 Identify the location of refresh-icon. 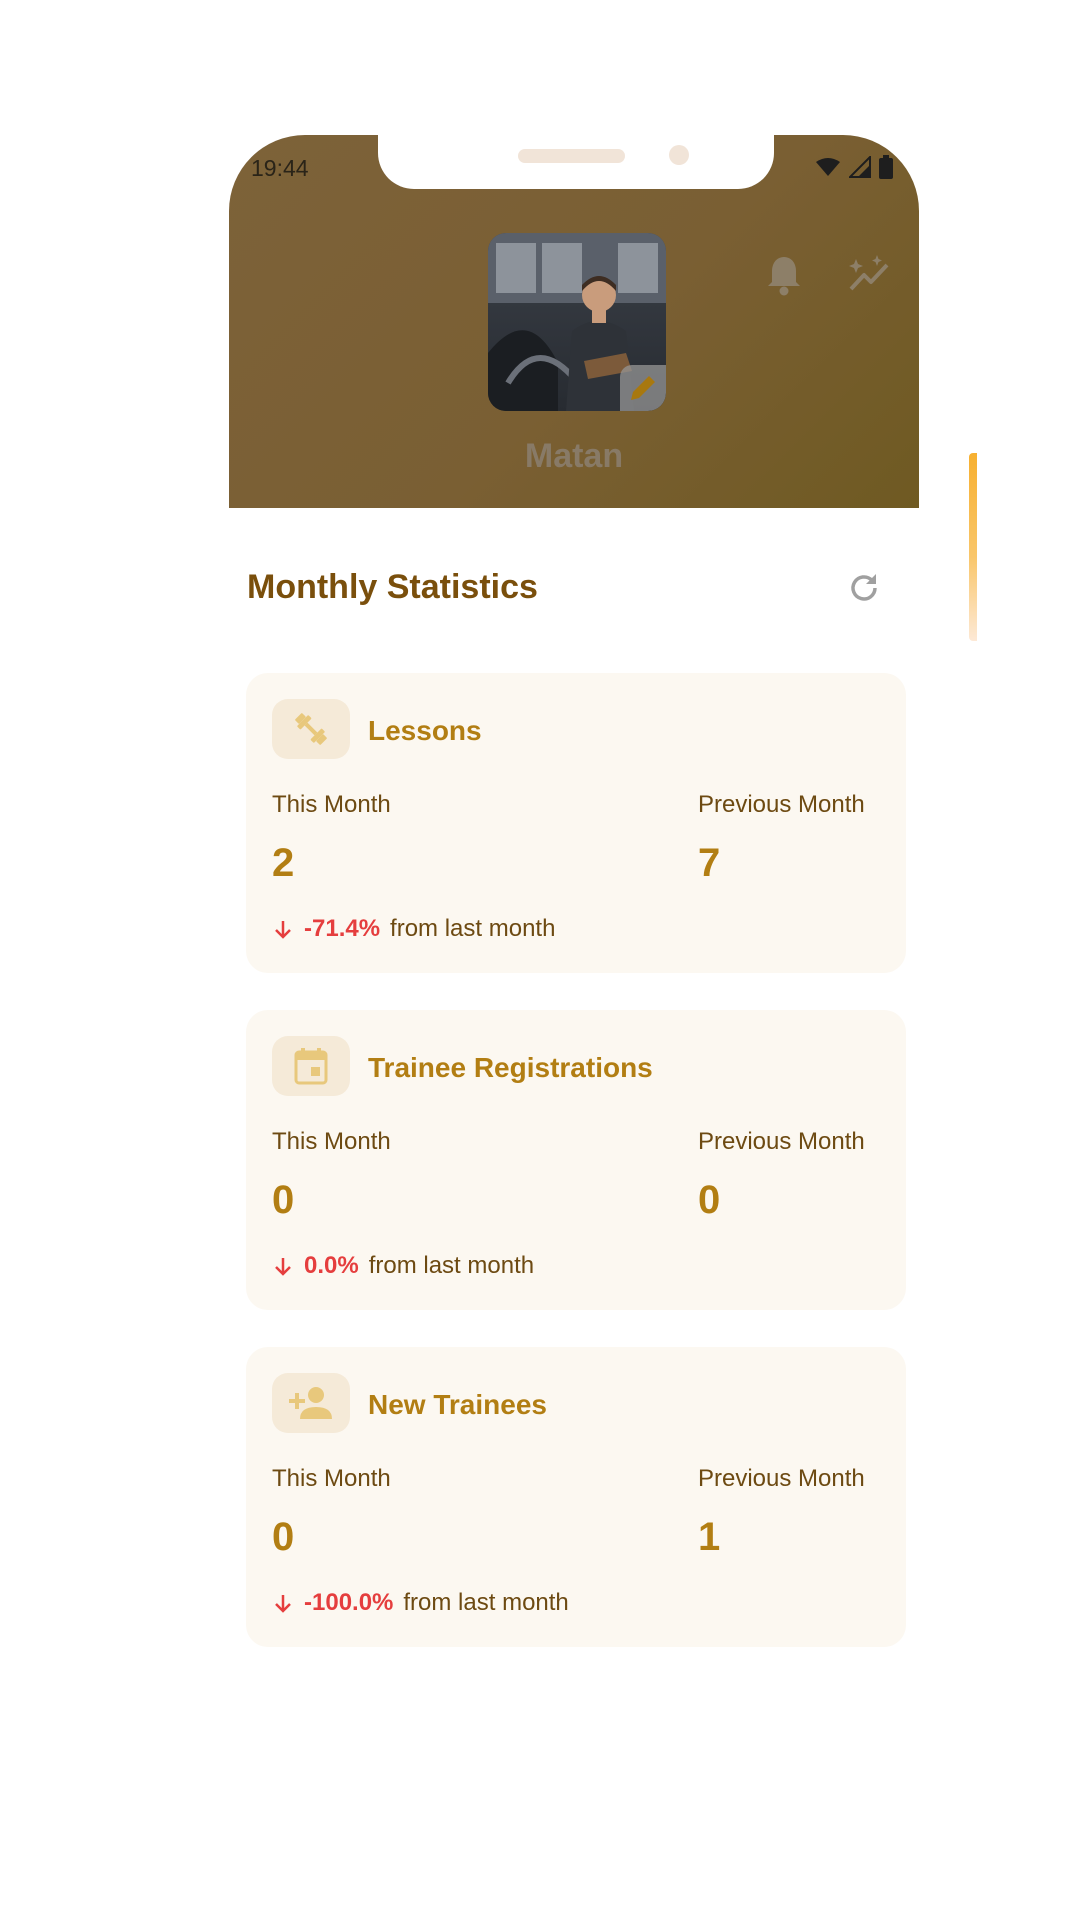
(864, 587).